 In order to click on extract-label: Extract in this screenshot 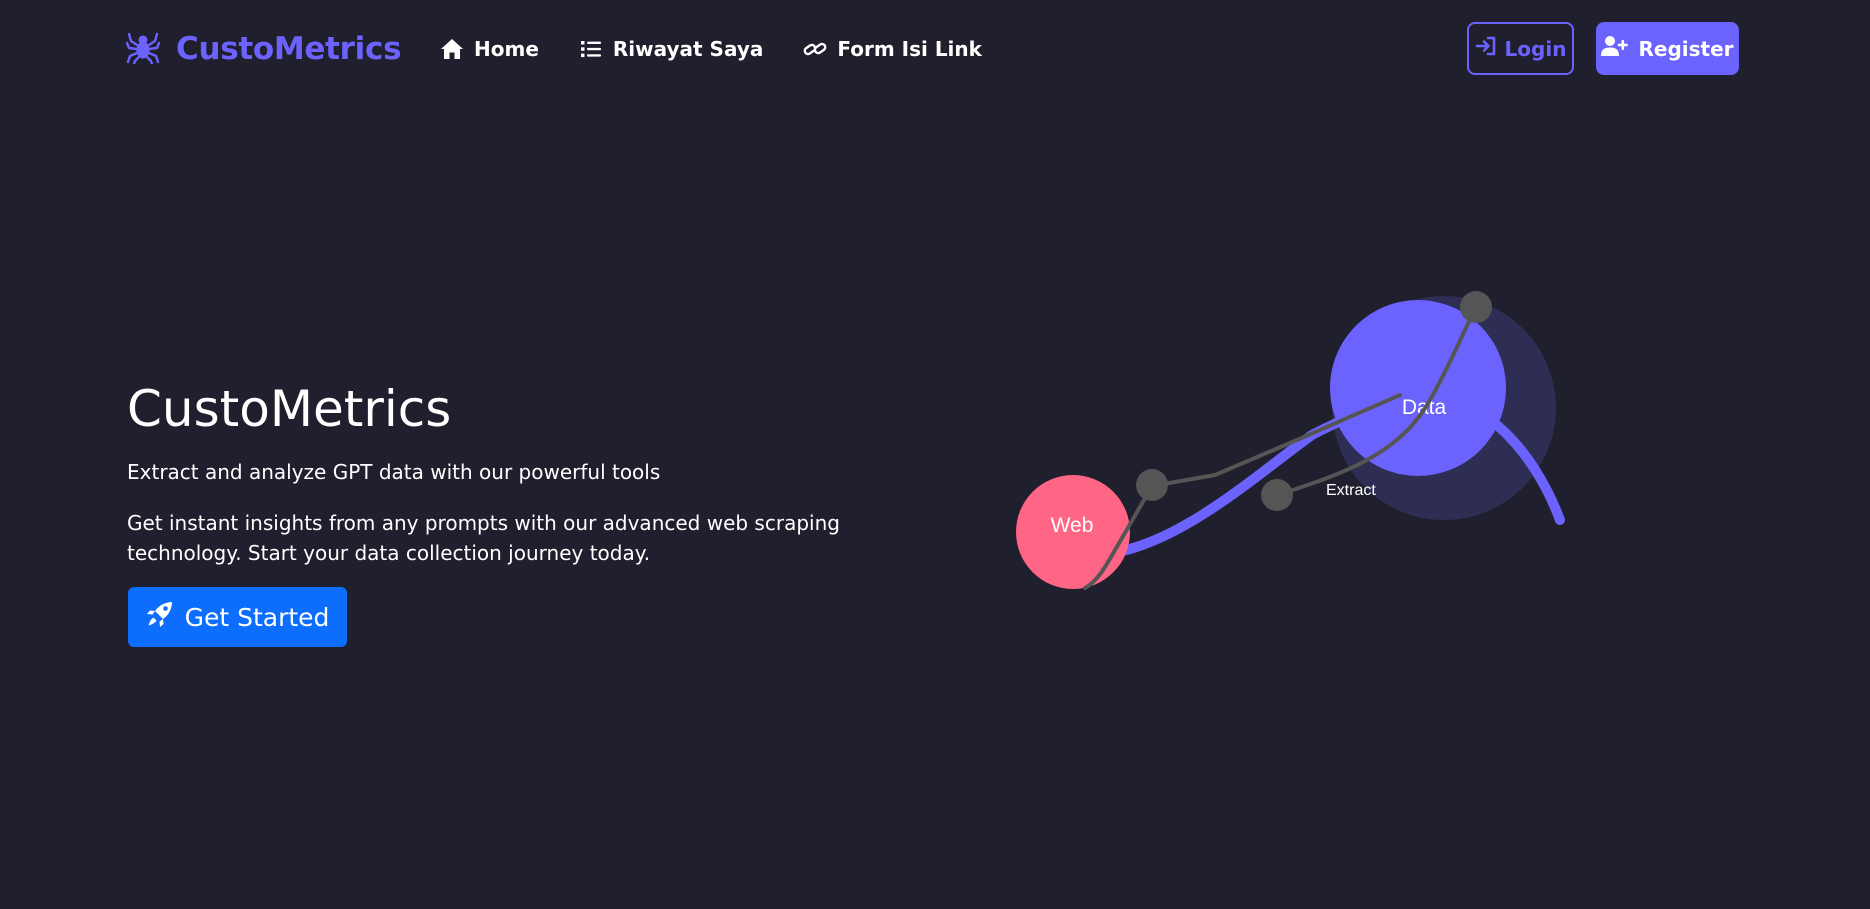, I will do `click(1351, 490)`.